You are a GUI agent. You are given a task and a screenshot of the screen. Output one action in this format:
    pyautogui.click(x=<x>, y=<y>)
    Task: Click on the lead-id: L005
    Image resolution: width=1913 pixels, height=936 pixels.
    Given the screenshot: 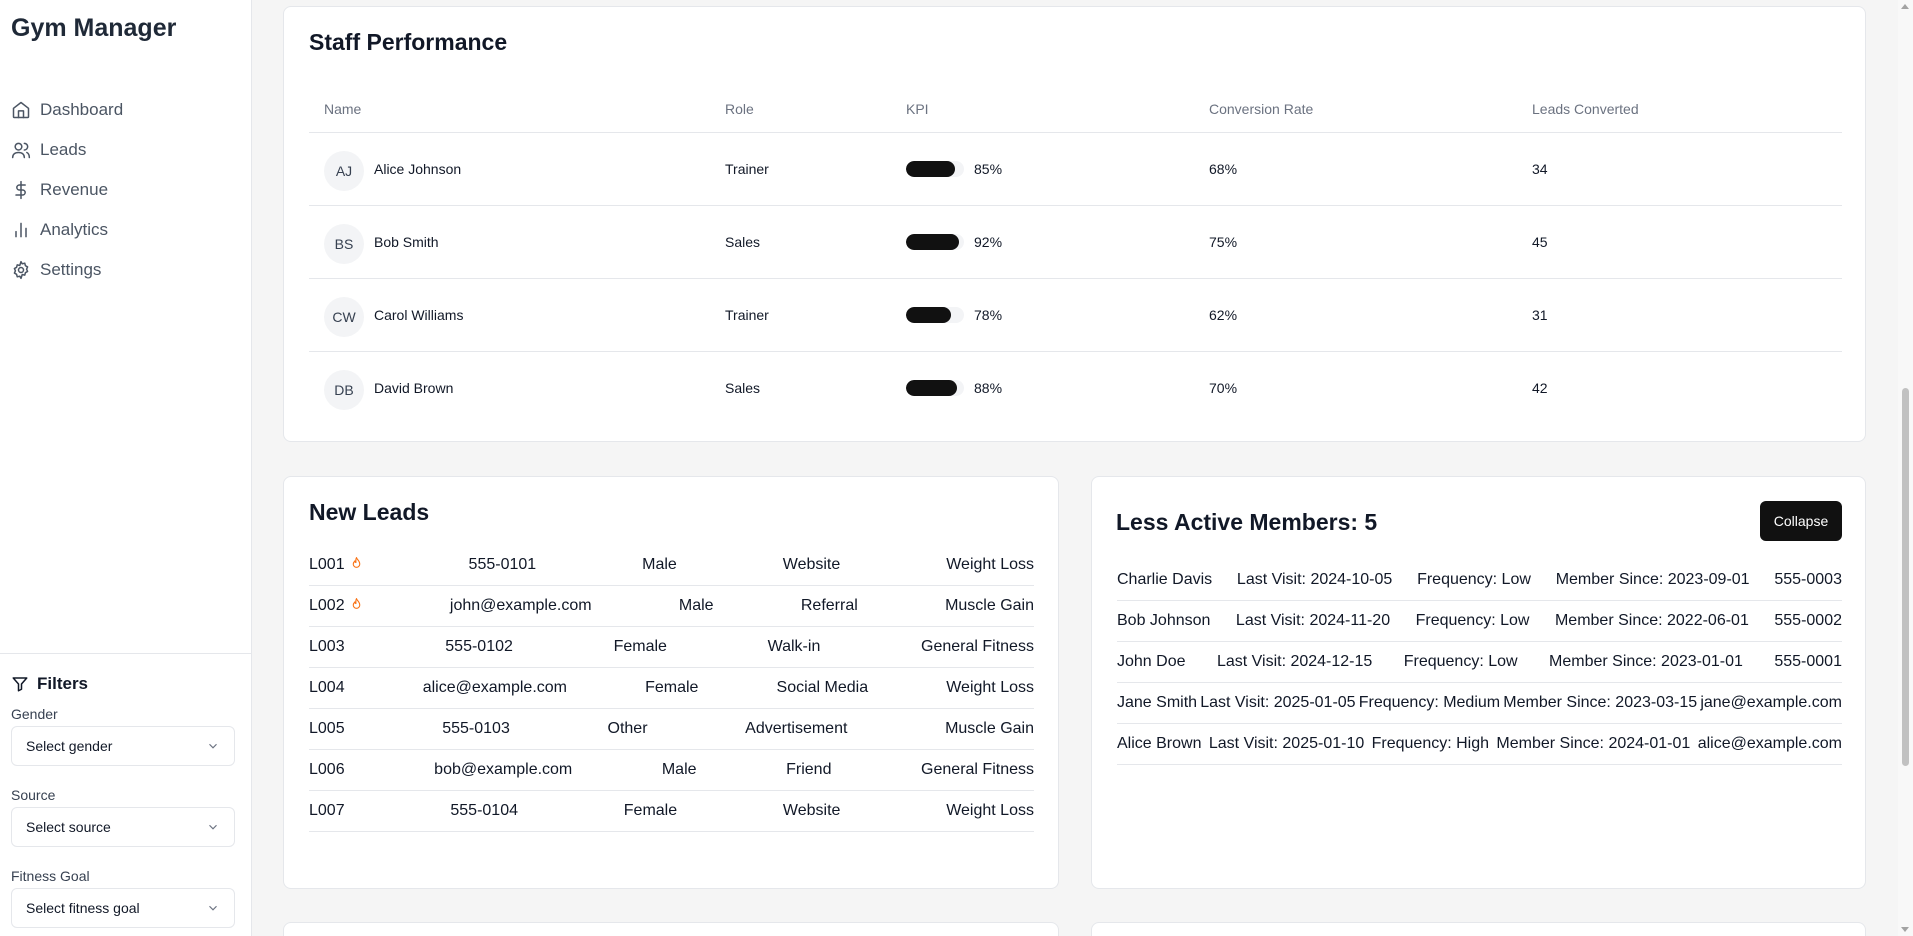 What is the action you would take?
    pyautogui.click(x=327, y=728)
    